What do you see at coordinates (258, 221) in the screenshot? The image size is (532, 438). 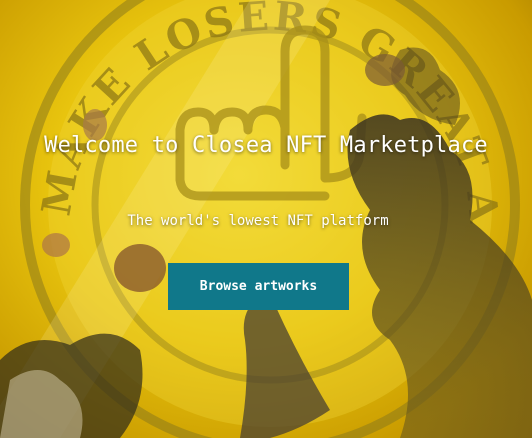 I see `hero-subtitle: The world's lowest NFT platform` at bounding box center [258, 221].